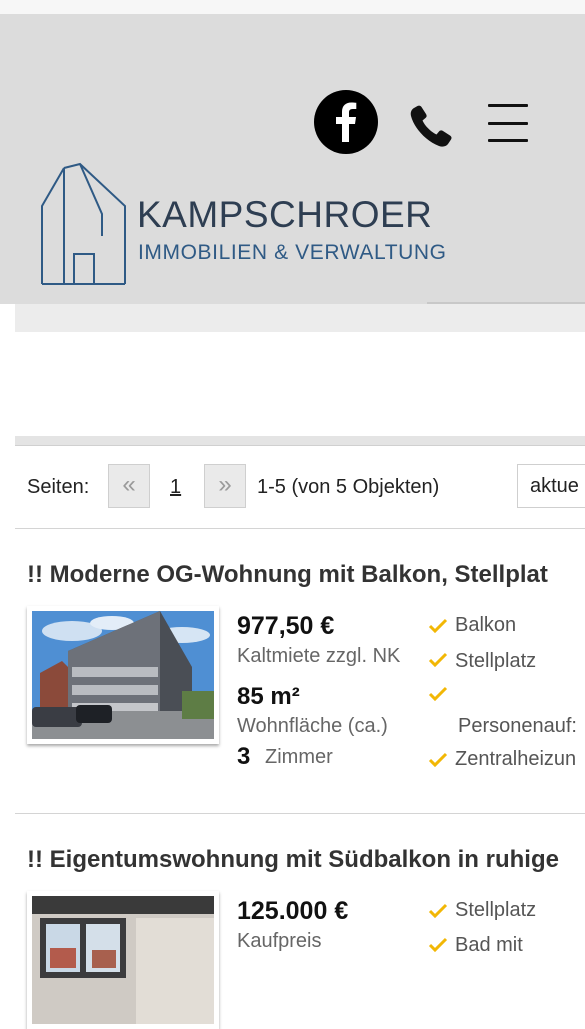  What do you see at coordinates (244, 756) in the screenshot?
I see `room-count: 3` at bounding box center [244, 756].